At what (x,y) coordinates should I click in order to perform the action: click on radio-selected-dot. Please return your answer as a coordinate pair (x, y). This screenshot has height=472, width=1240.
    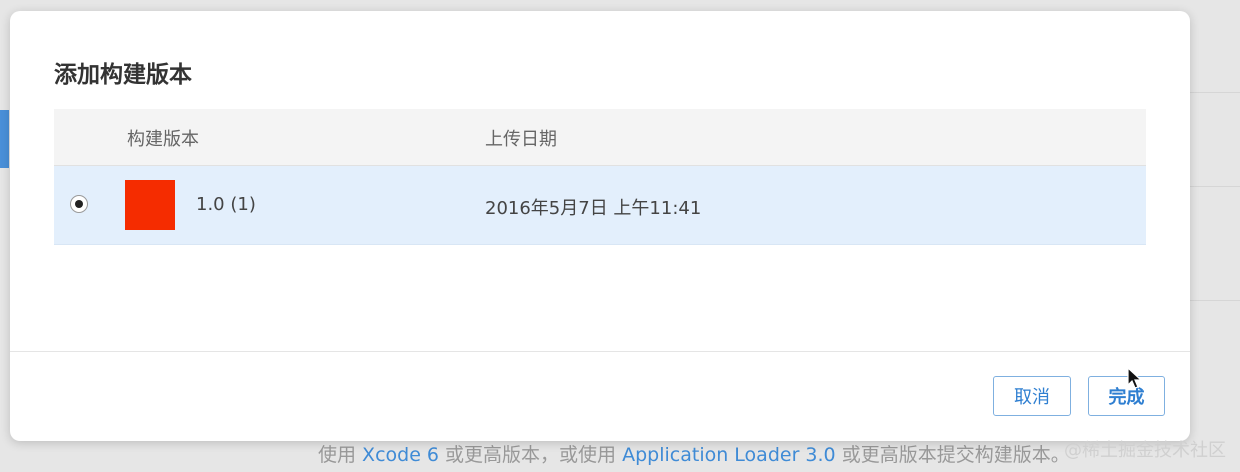
    Looking at the image, I should click on (79, 204).